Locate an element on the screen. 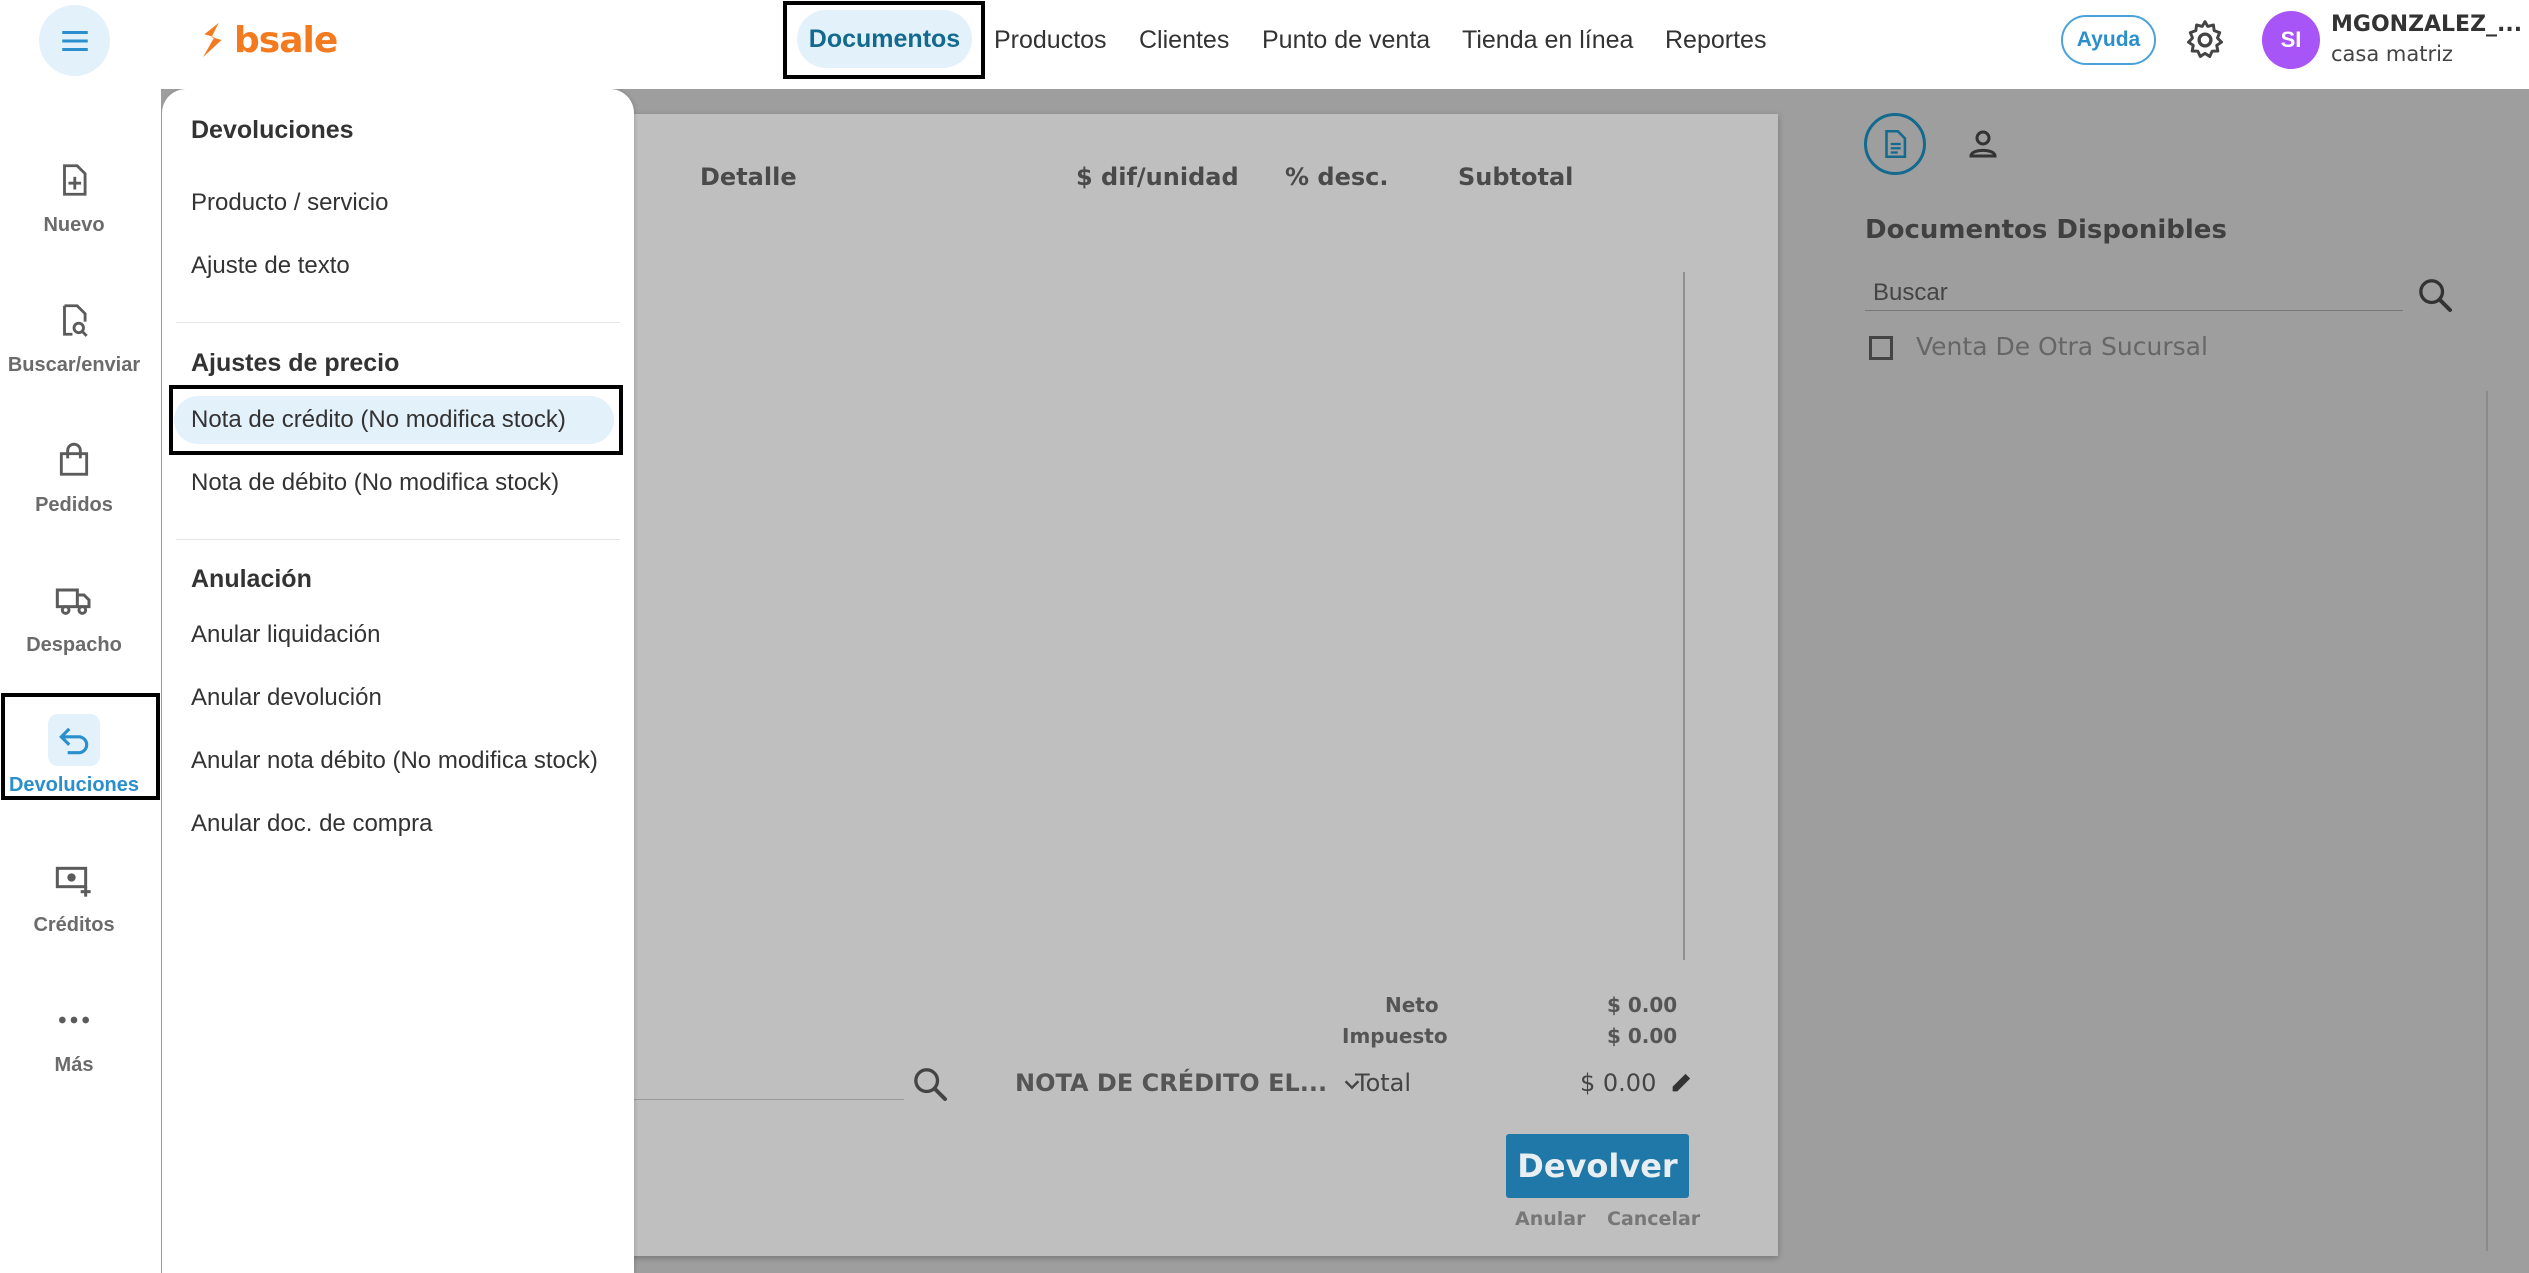 This screenshot has height=1273, width=2529. tab-documents is located at coordinates (1895, 144).